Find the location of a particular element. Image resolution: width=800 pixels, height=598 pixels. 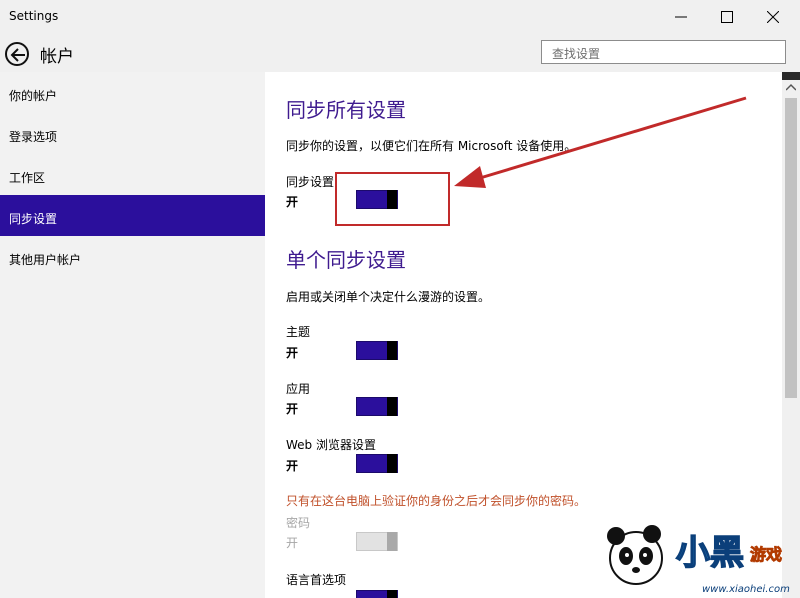

sidebar-item-sign-in-options: 登录选项 is located at coordinates (132, 133).